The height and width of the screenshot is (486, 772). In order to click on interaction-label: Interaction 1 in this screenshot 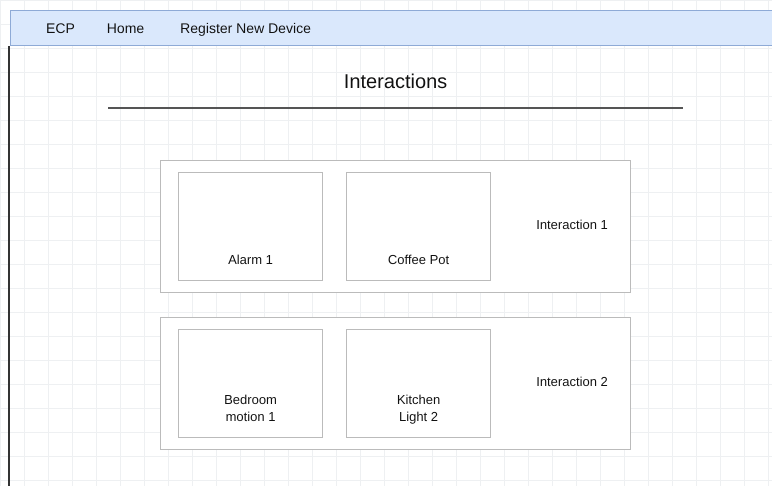, I will do `click(572, 224)`.